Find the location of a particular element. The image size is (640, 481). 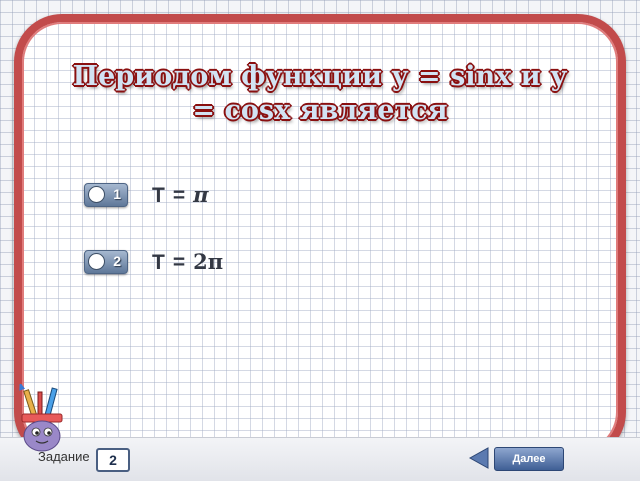

next-button: Далее is located at coordinates (529, 459).